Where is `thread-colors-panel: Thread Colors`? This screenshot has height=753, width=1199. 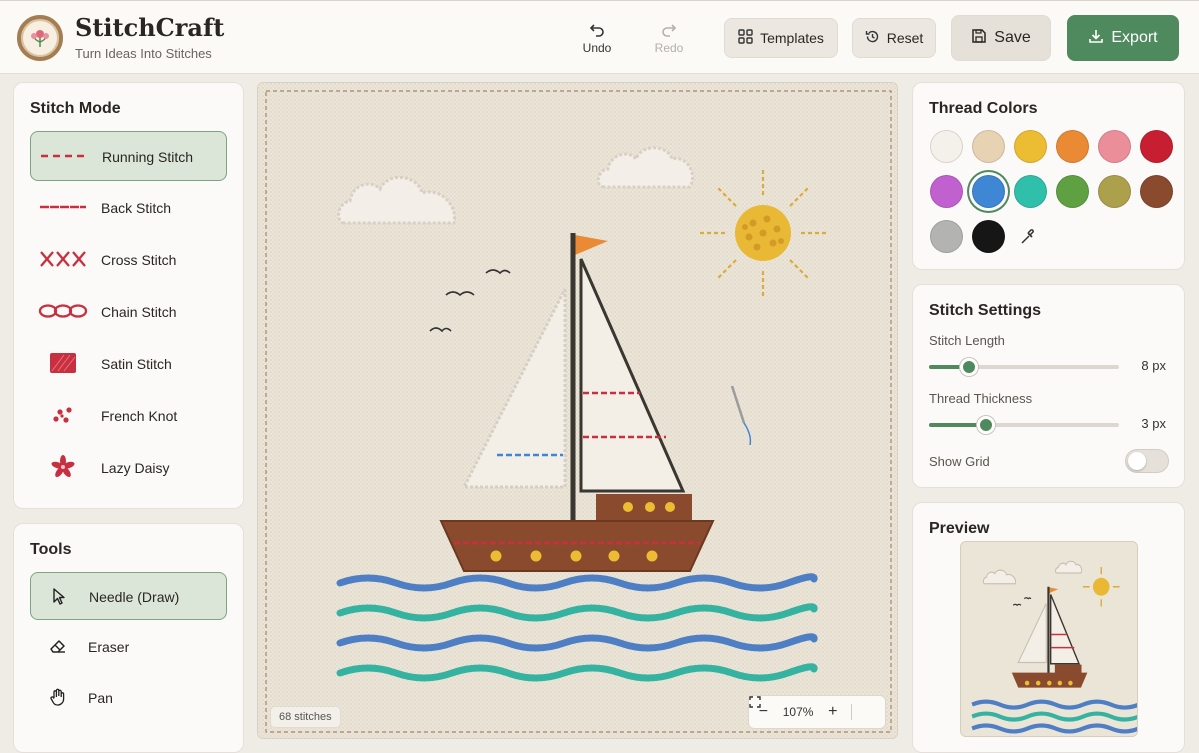
thread-colors-panel: Thread Colors is located at coordinates (1048, 176).